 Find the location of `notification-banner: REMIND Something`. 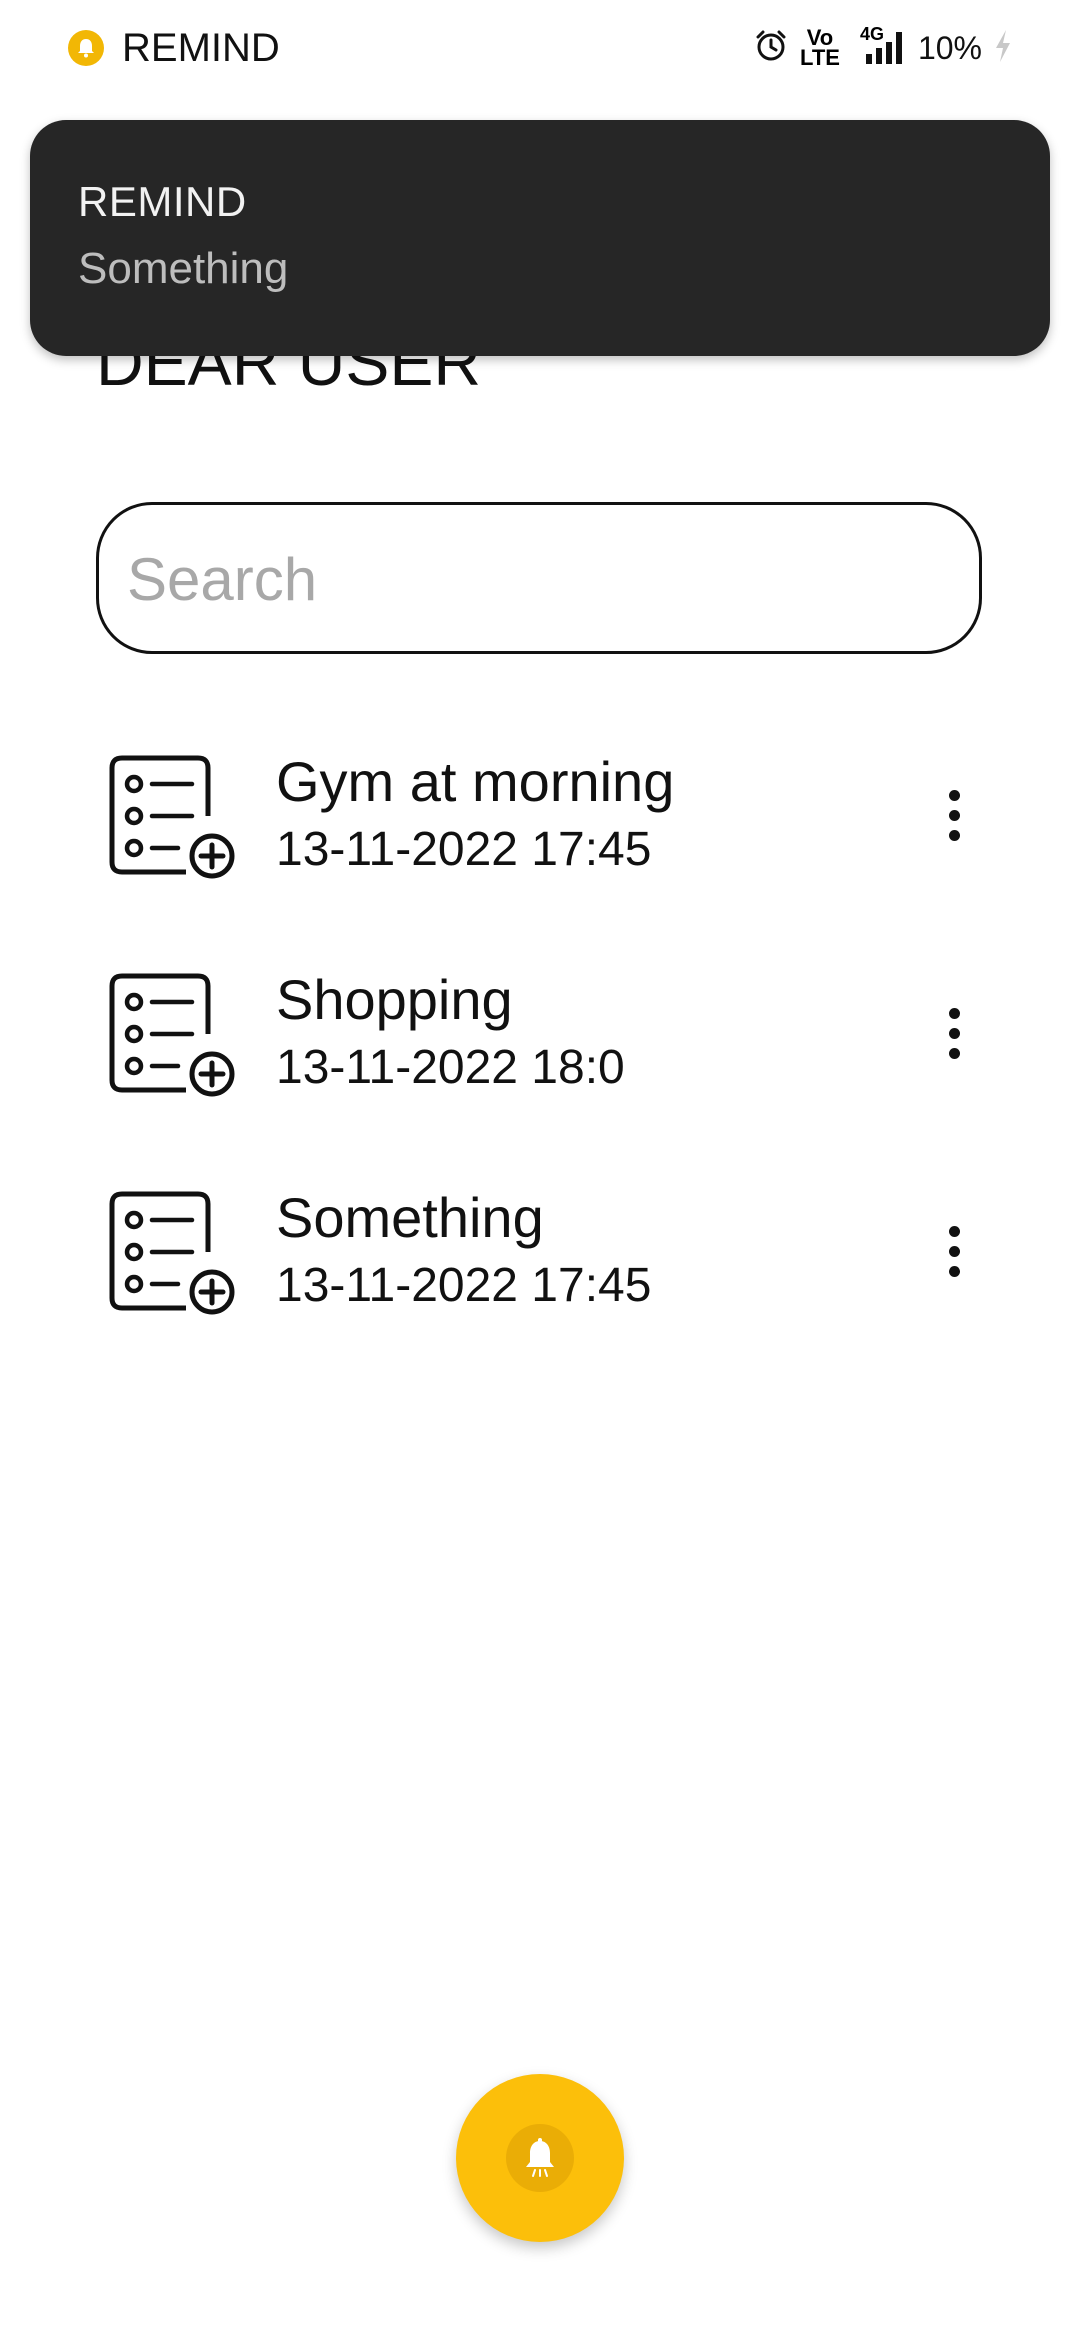

notification-banner: REMIND Something is located at coordinates (540, 238).